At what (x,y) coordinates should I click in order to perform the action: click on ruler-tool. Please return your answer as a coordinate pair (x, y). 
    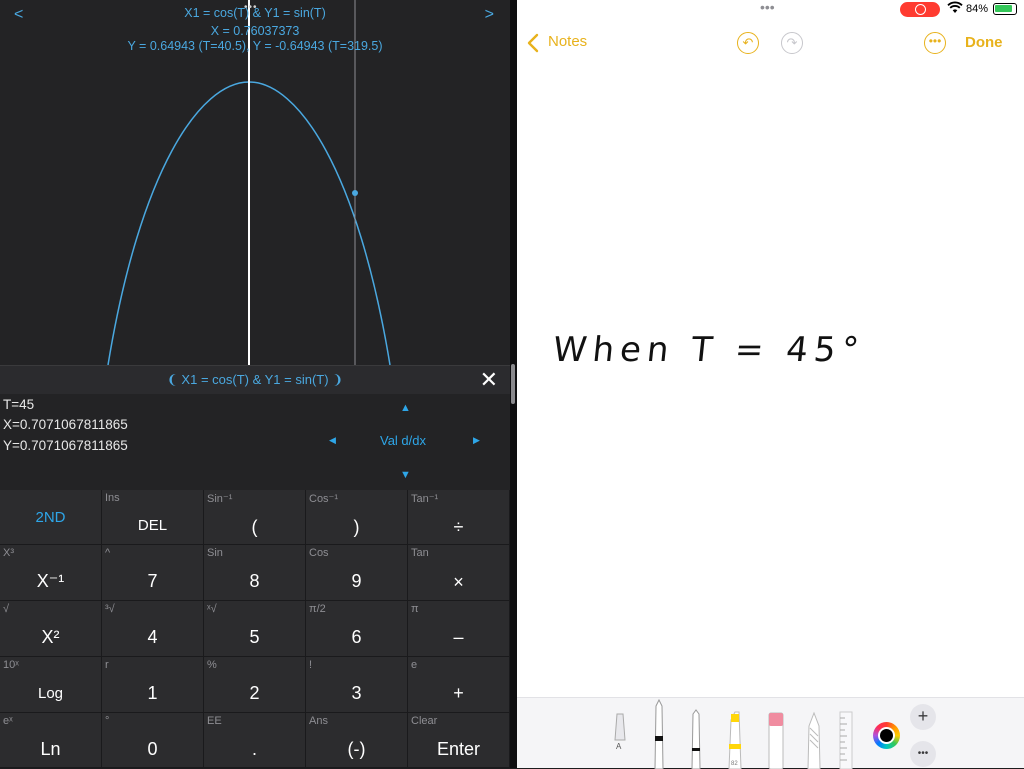
    Looking at the image, I should click on (846, 740).